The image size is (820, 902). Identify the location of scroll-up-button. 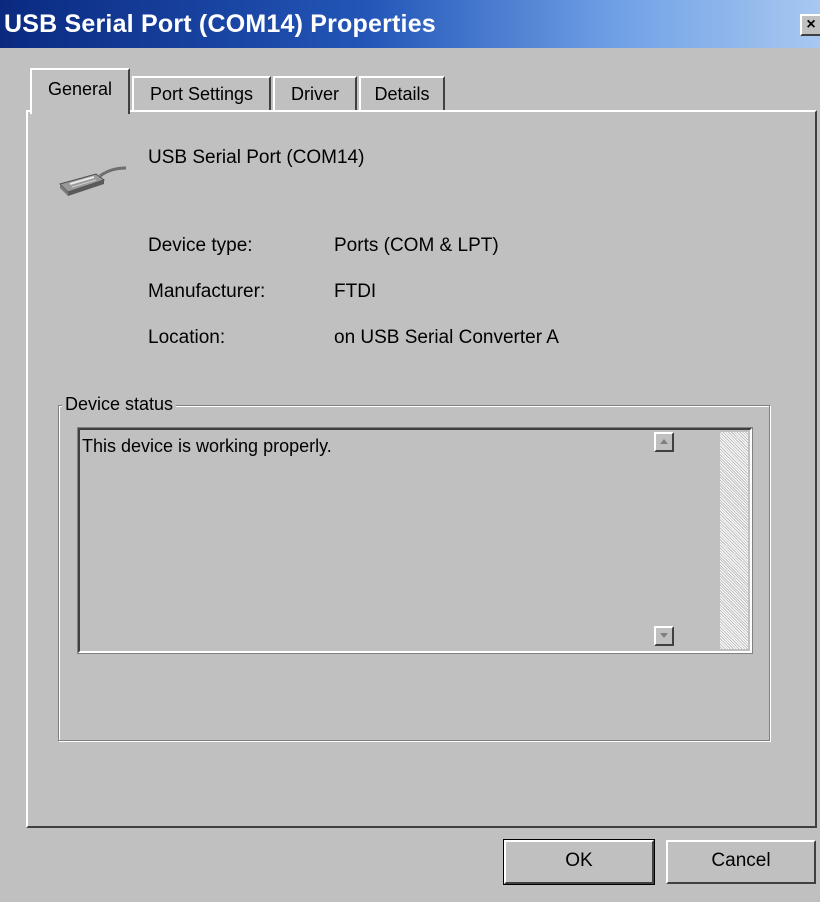
(664, 442).